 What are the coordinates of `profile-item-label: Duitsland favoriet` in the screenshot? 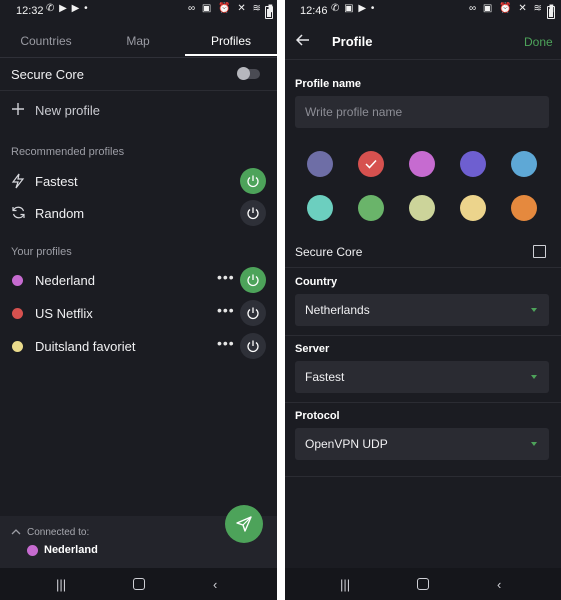 It's located at (85, 346).